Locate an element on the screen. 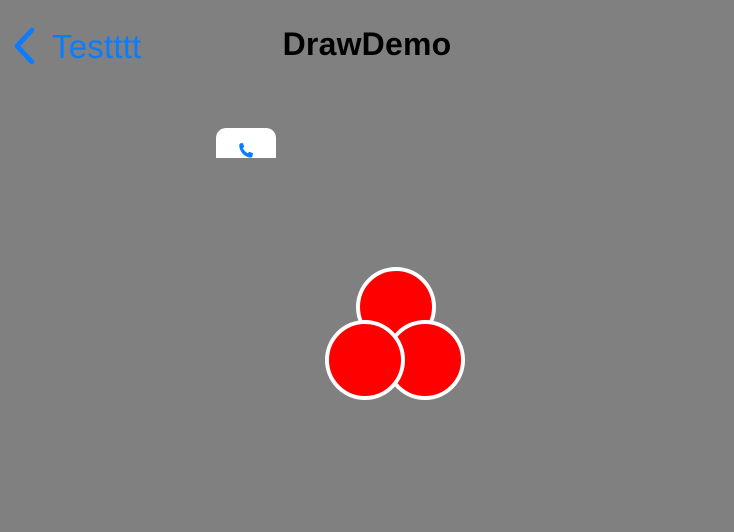 The image size is (734, 532). bottom-left-red-circle is located at coordinates (365, 360).